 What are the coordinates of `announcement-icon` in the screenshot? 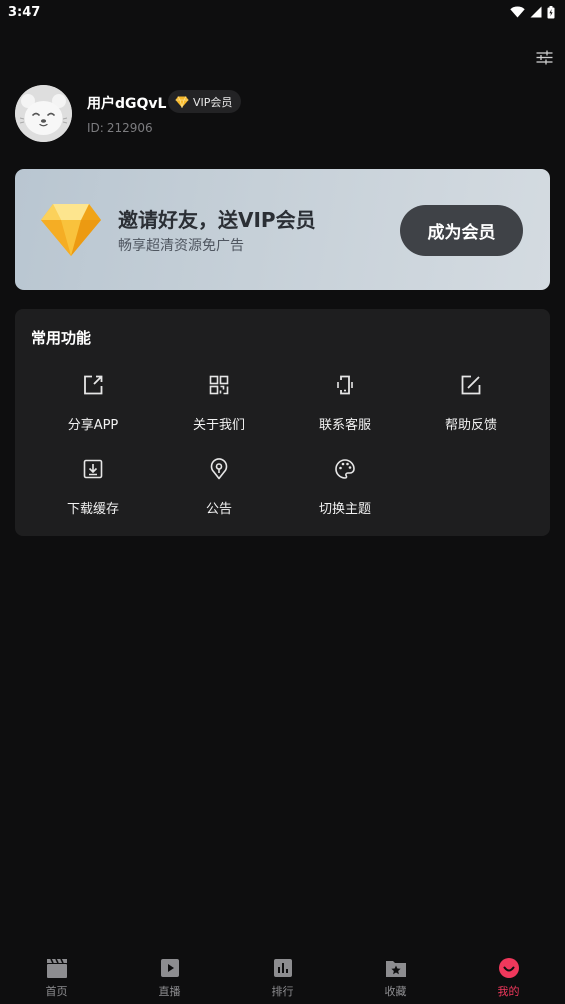 It's located at (219, 469).